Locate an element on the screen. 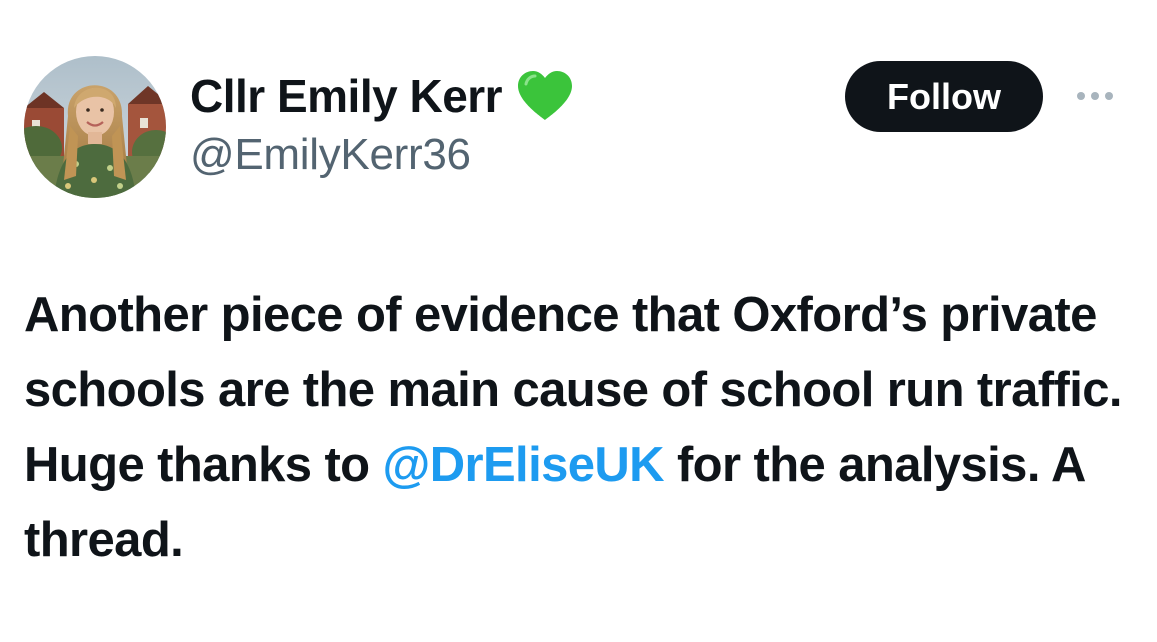  author-name-row: Cllr Emily Kerr is located at coordinates (382, 96).